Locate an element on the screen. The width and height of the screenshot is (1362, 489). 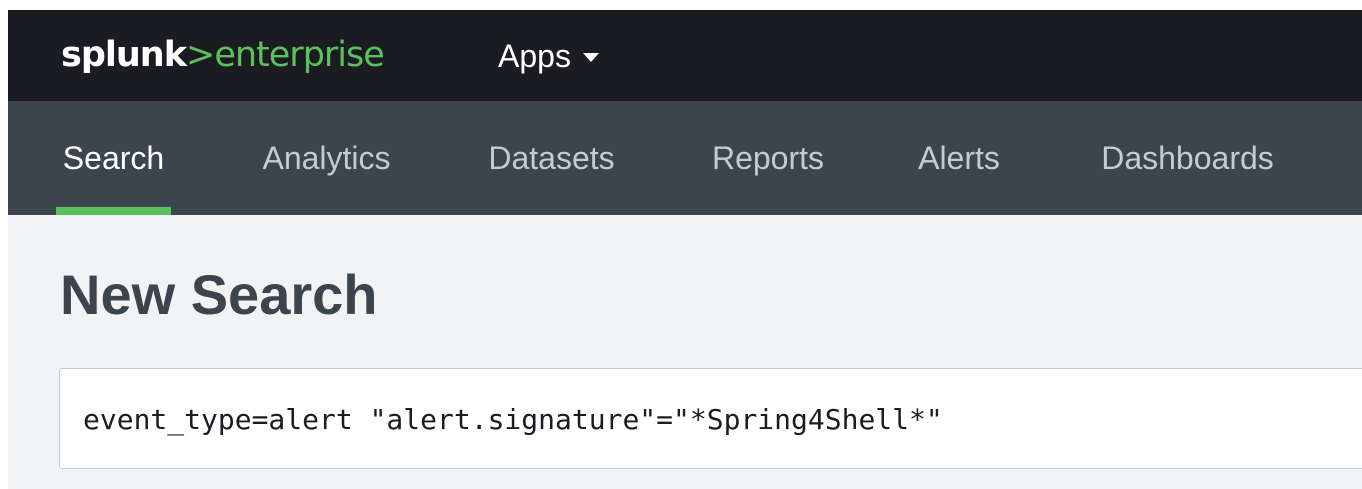
tab-search-label: Search is located at coordinates (113, 157).